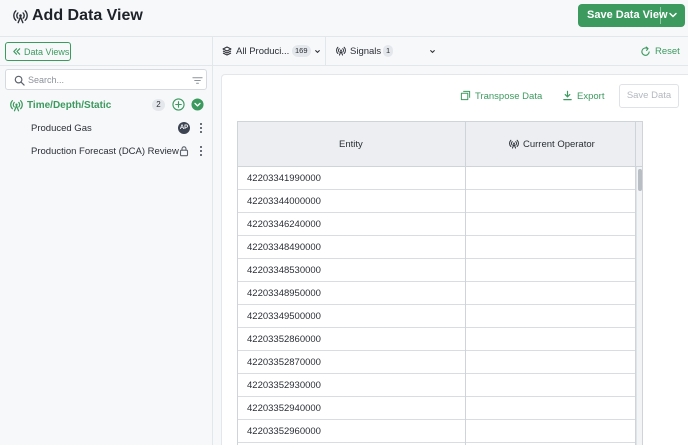 Image resolution: width=688 pixels, height=445 pixels. I want to click on search-box, so click(106, 79).